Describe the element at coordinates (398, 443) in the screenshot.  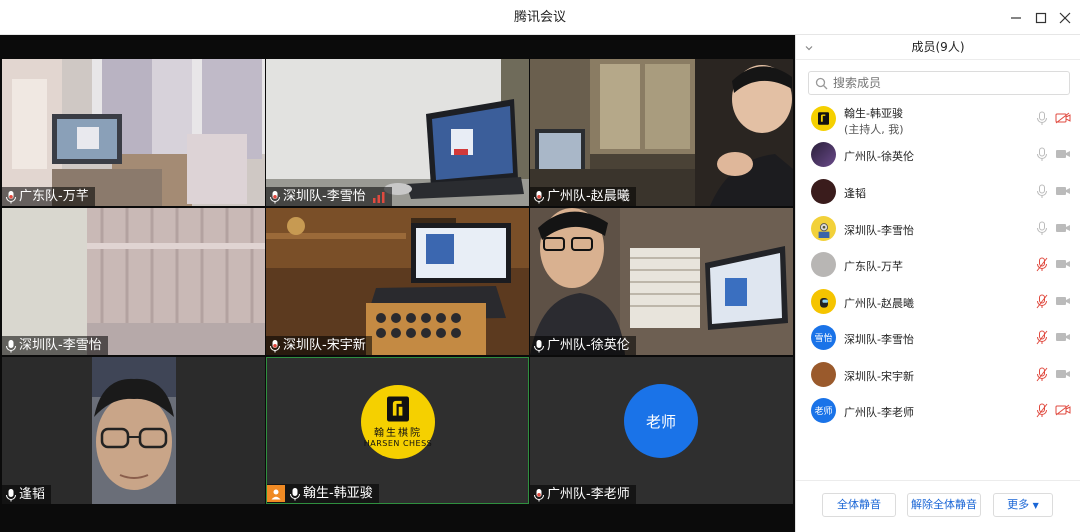
I see `brand-subtitle: HARSEN CHESS` at that location.